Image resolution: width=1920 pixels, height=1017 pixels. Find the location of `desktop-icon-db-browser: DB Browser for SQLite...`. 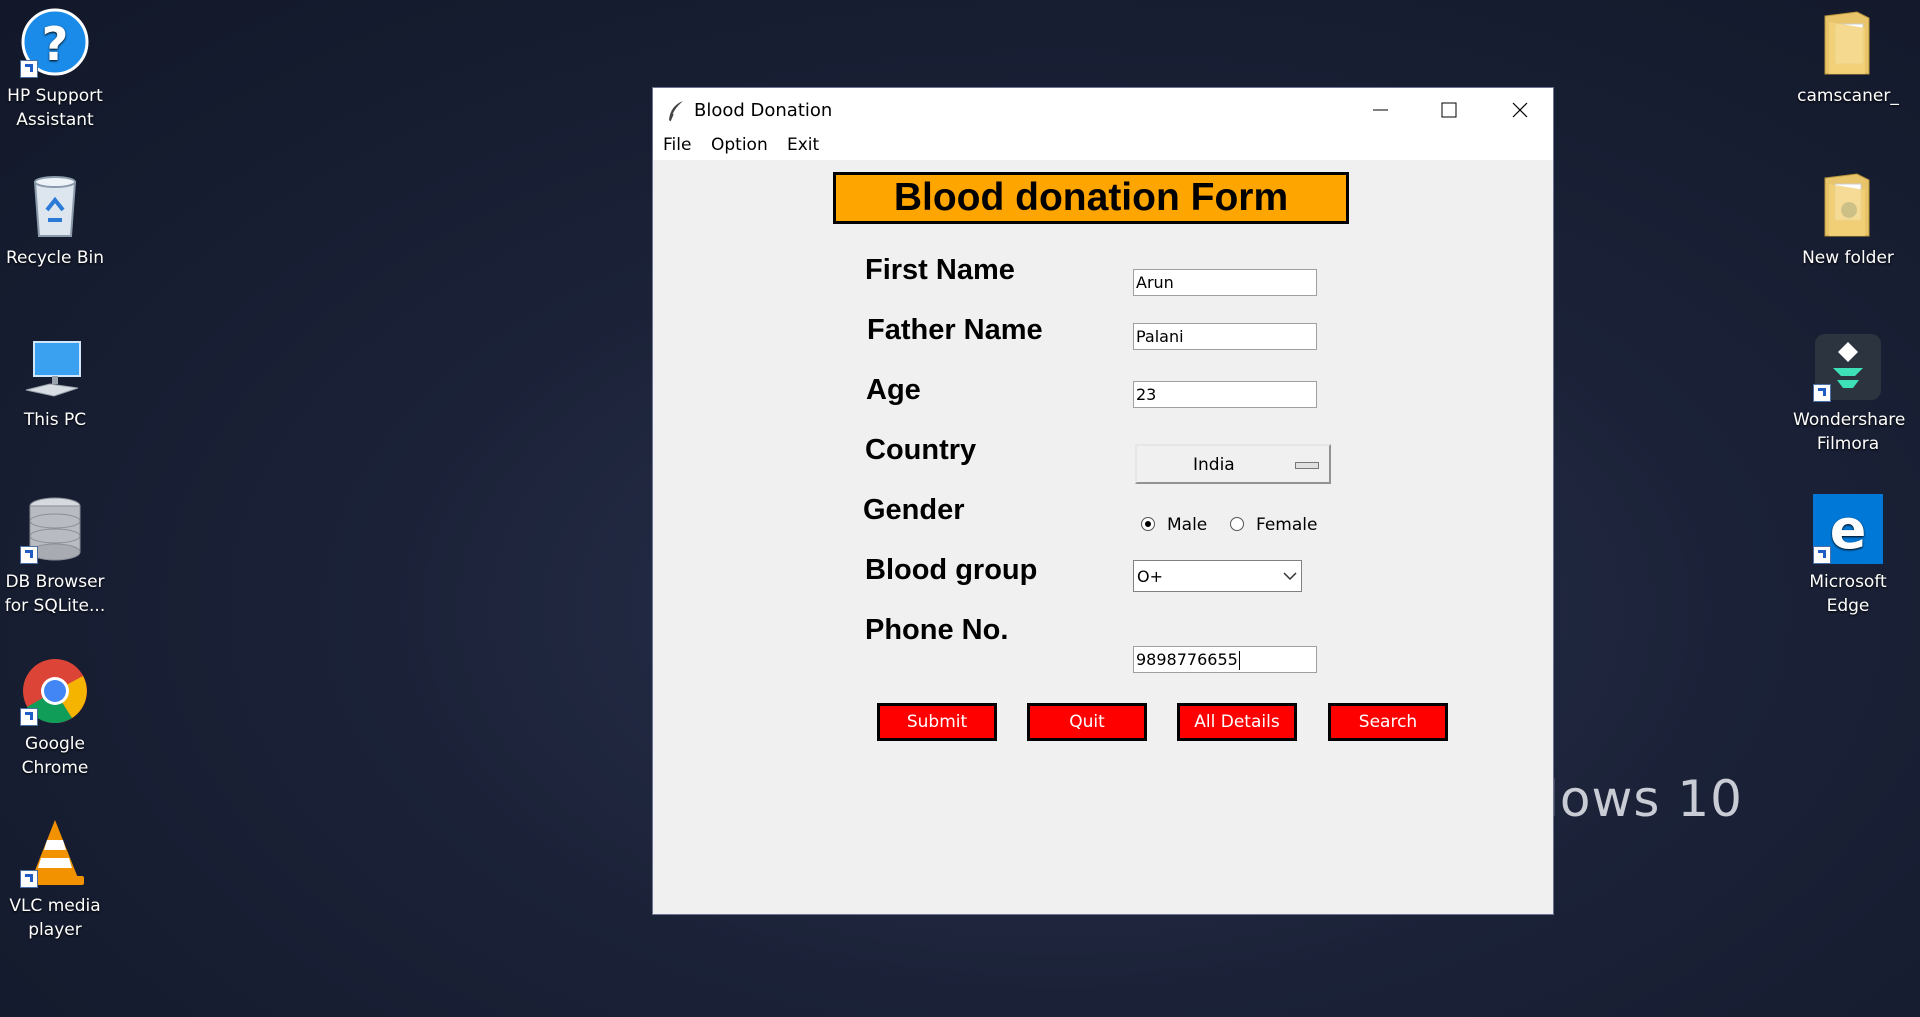

desktop-icon-db-browser: DB Browser for SQLite... is located at coordinates (55, 556).